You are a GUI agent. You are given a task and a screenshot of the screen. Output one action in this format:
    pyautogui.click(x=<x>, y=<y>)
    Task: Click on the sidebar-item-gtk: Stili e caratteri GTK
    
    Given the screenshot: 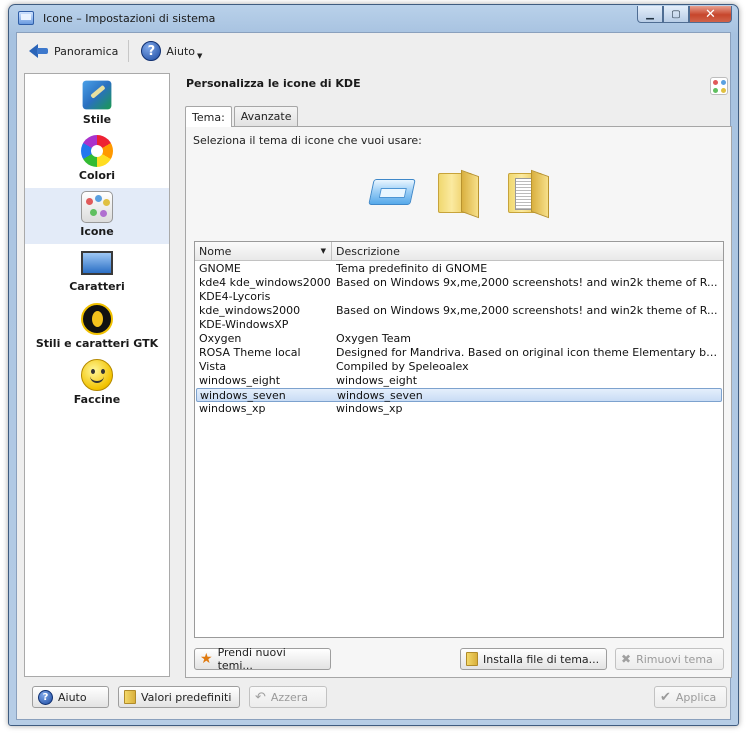 What is the action you would take?
    pyautogui.click(x=97, y=328)
    